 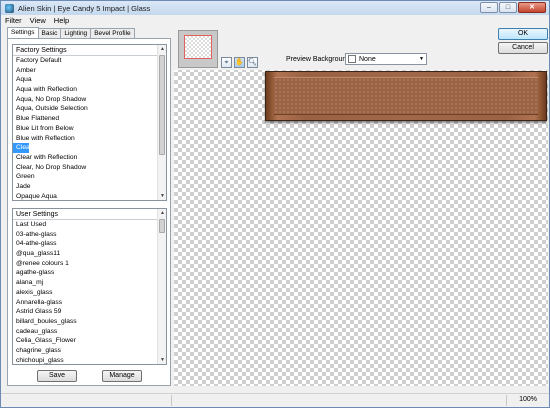 I want to click on list-item: Blue Lit from Below, so click(x=85, y=129).